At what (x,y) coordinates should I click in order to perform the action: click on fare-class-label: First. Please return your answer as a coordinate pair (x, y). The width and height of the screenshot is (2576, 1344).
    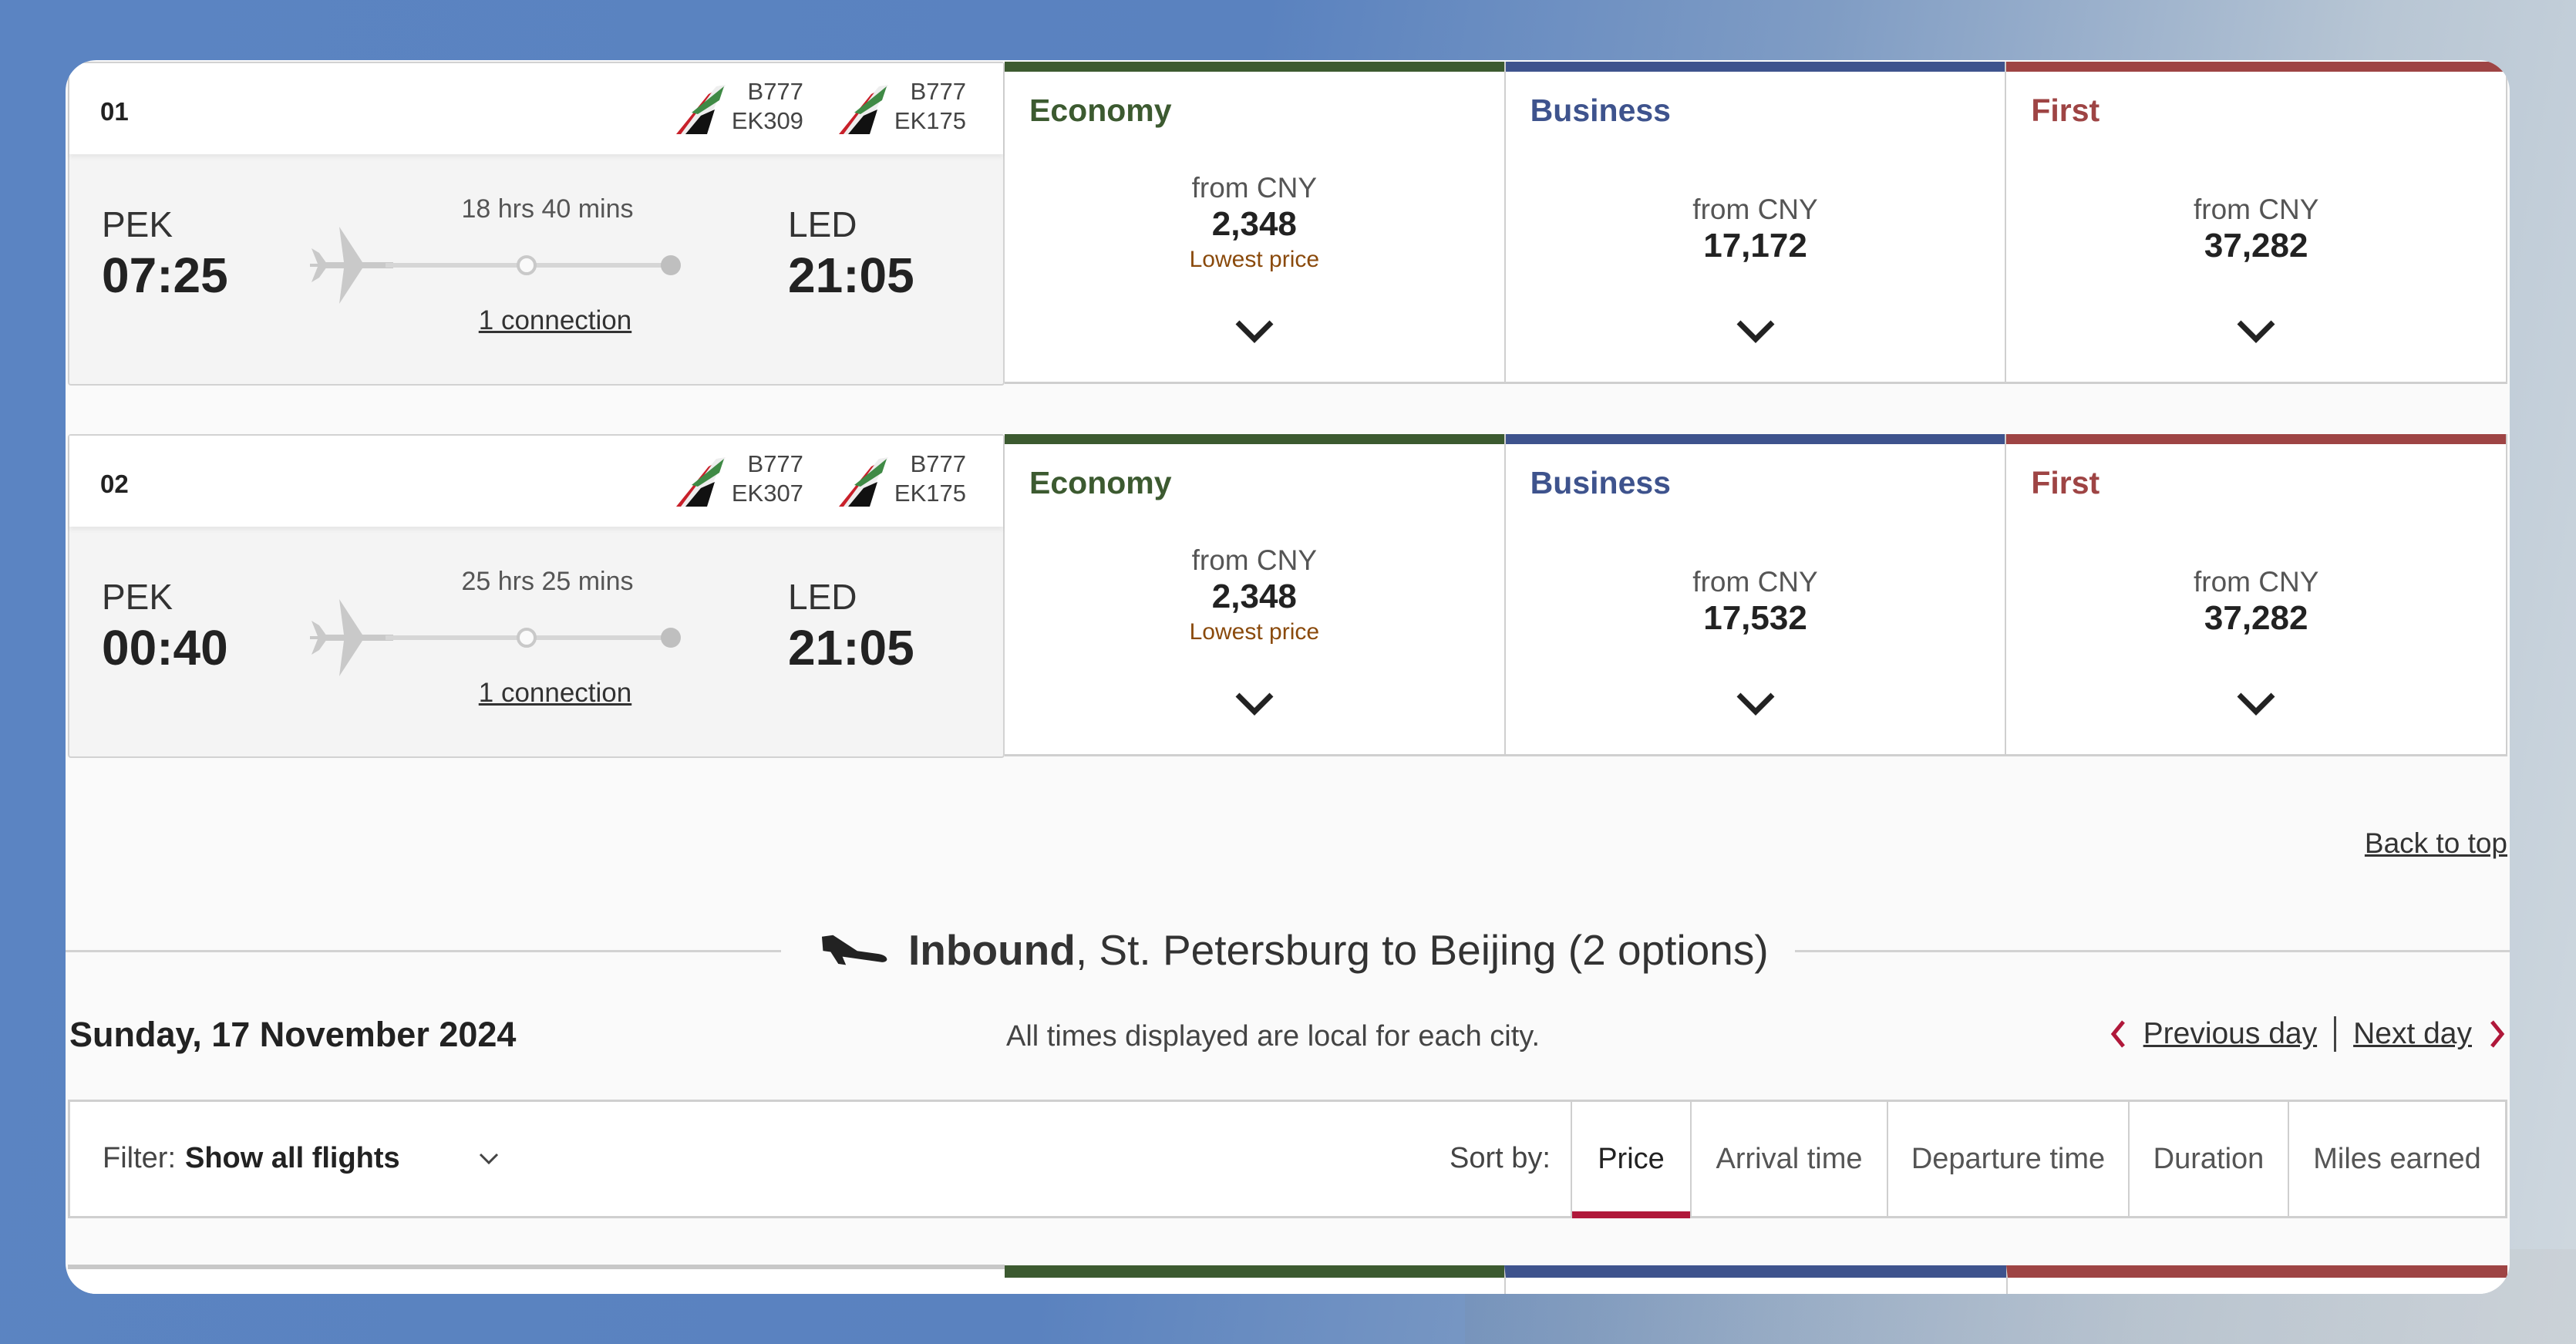
    Looking at the image, I should click on (2065, 482).